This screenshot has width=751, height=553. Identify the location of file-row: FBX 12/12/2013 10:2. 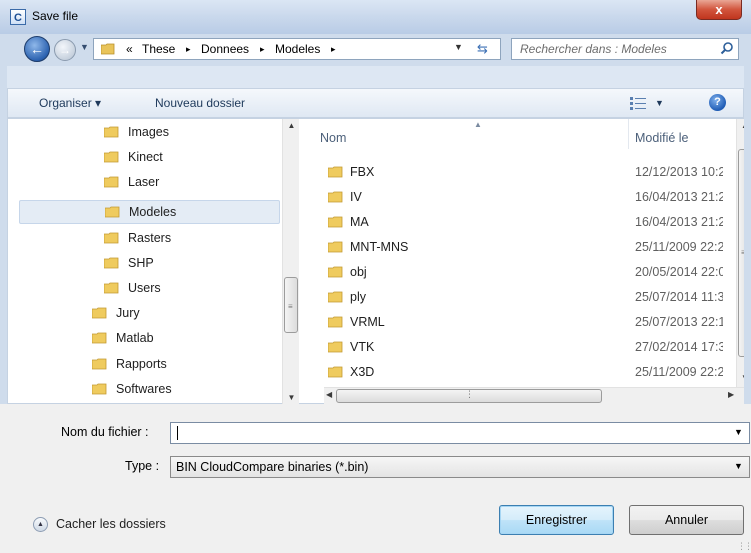
(516, 172).